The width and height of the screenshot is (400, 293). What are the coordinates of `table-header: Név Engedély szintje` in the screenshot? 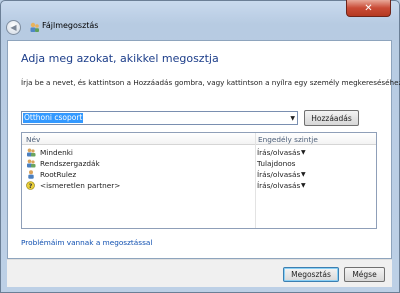 It's located at (199, 139).